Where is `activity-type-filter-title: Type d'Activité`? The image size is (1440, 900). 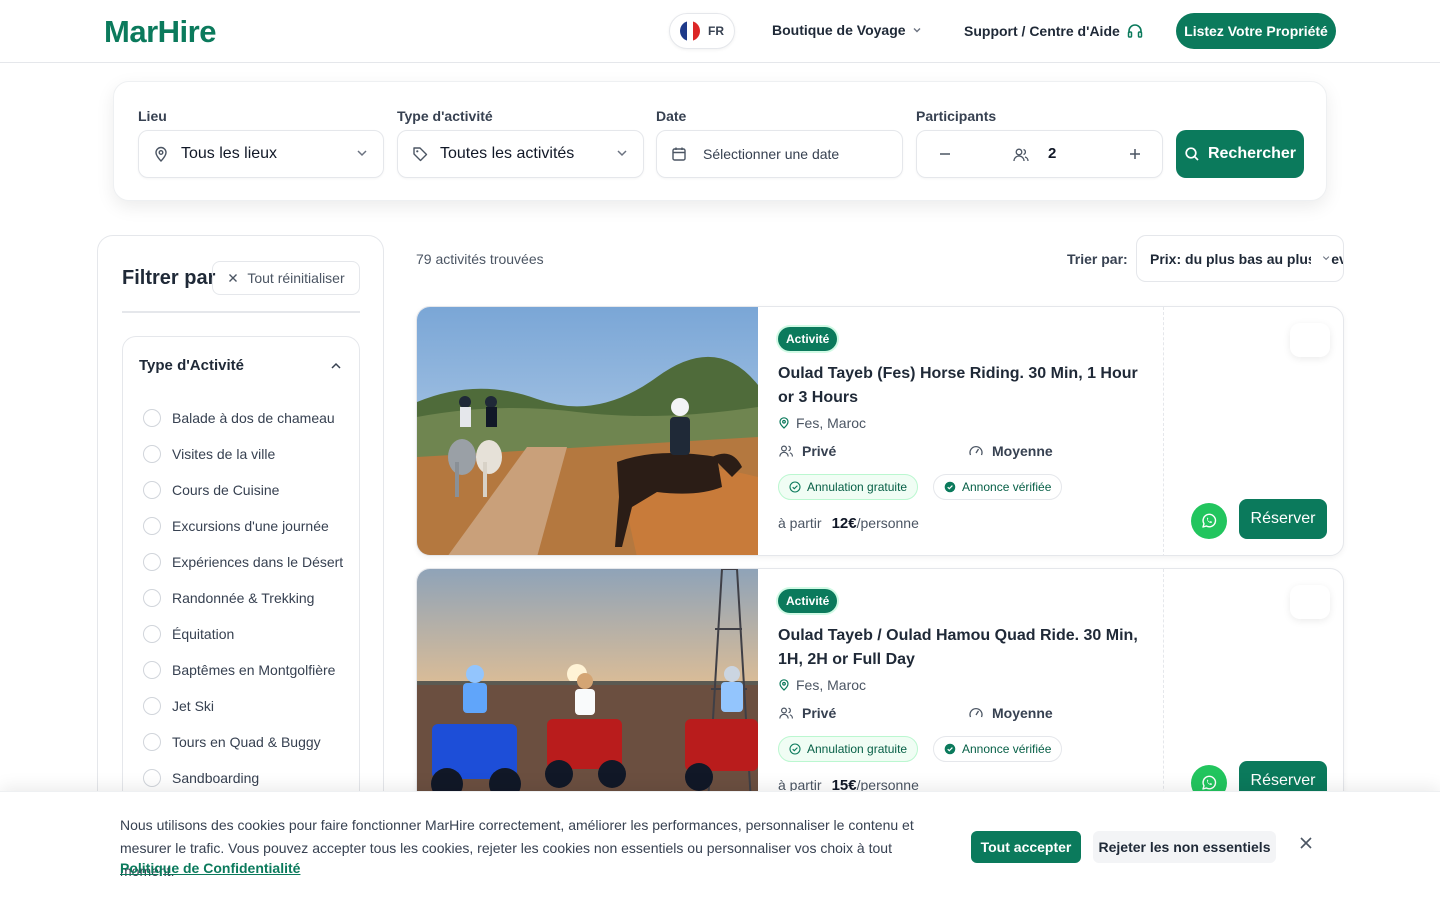
activity-type-filter-title: Type d'Activité is located at coordinates (191, 365).